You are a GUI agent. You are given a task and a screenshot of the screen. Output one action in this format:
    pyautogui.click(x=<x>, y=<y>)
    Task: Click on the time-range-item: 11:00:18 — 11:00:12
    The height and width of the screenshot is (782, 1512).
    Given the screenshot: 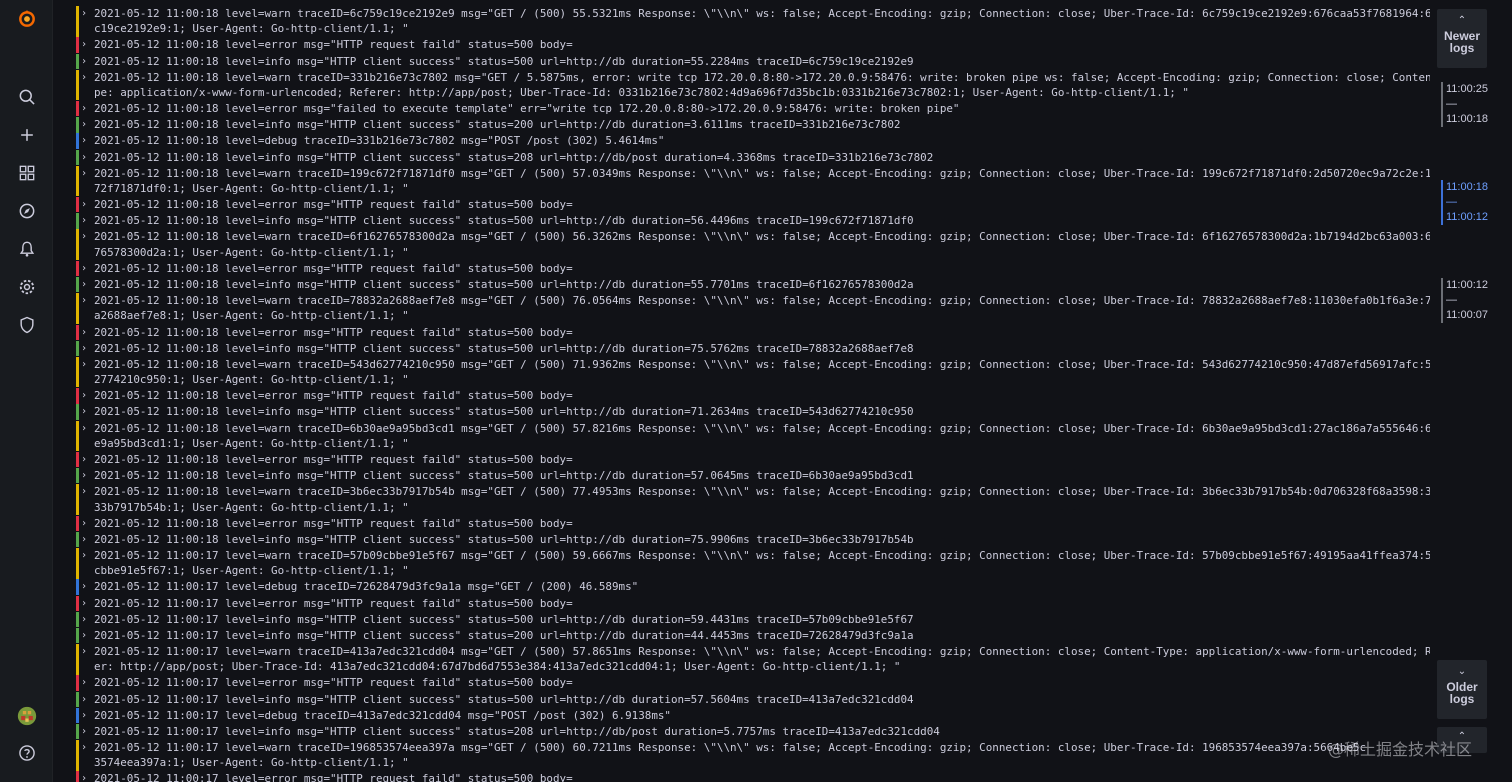 What is the action you would take?
    pyautogui.click(x=1476, y=202)
    